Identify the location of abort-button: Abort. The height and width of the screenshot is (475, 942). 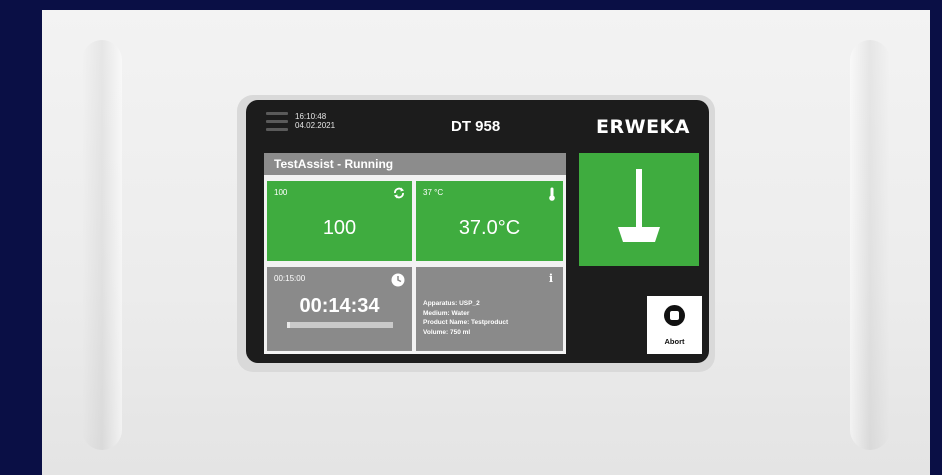
(674, 325).